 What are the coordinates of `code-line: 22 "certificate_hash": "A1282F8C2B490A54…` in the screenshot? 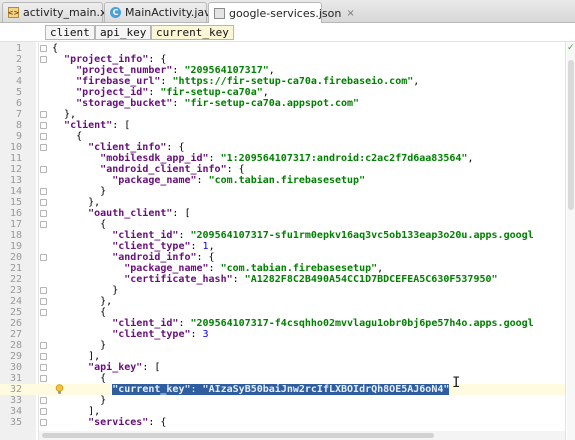 It's located at (282, 279).